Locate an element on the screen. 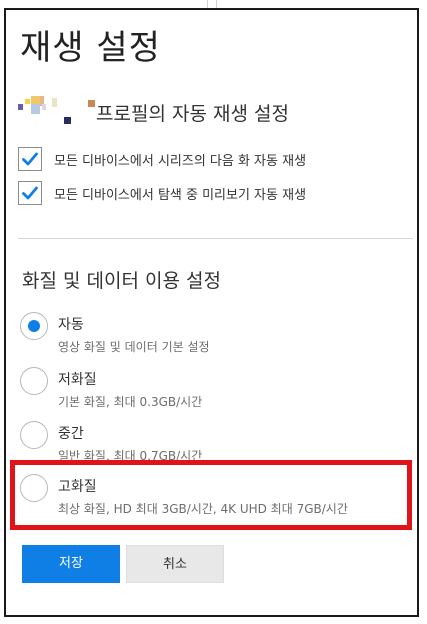  quality-low-description: 기본 화질, 최대 0.3GB/시간 is located at coordinates (130, 402).